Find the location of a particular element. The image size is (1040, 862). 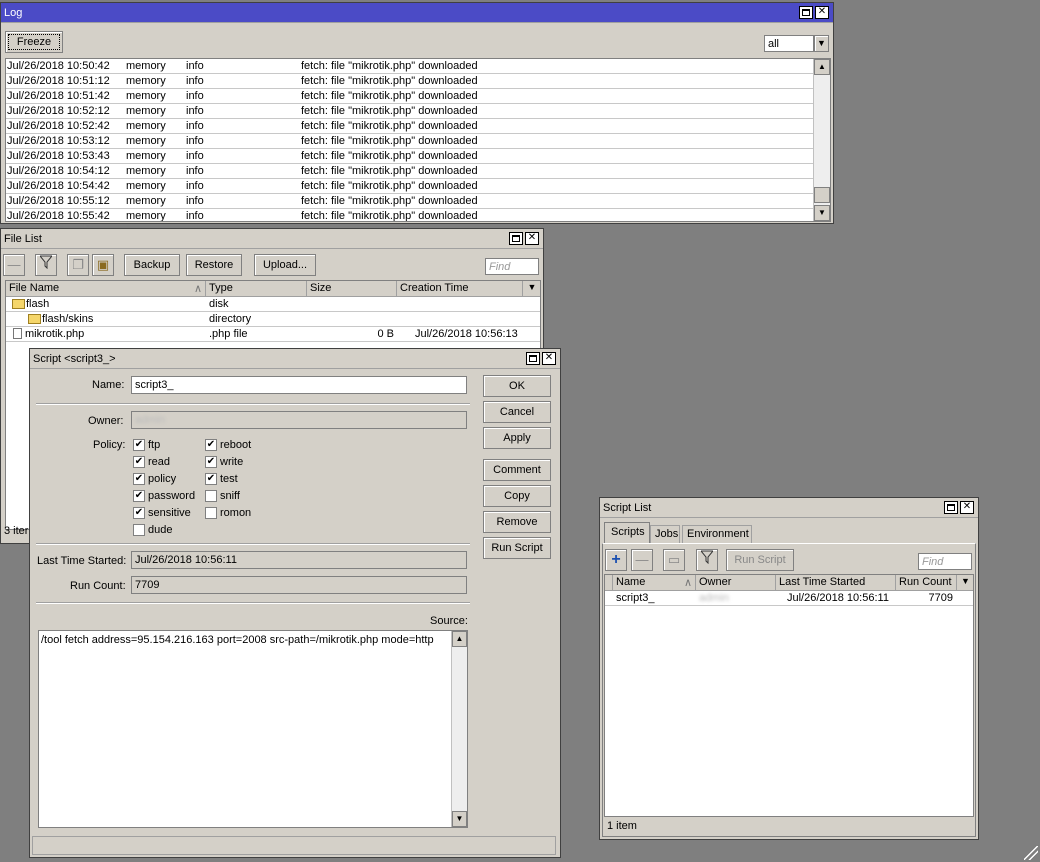

log-topics: info is located at coordinates (195, 96).